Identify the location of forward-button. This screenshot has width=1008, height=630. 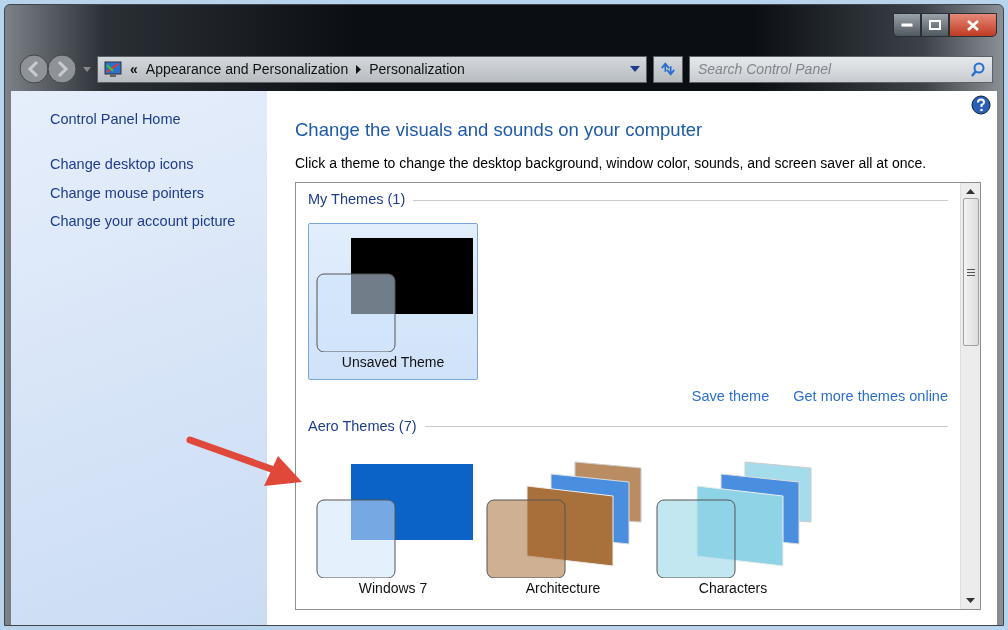
(62, 69).